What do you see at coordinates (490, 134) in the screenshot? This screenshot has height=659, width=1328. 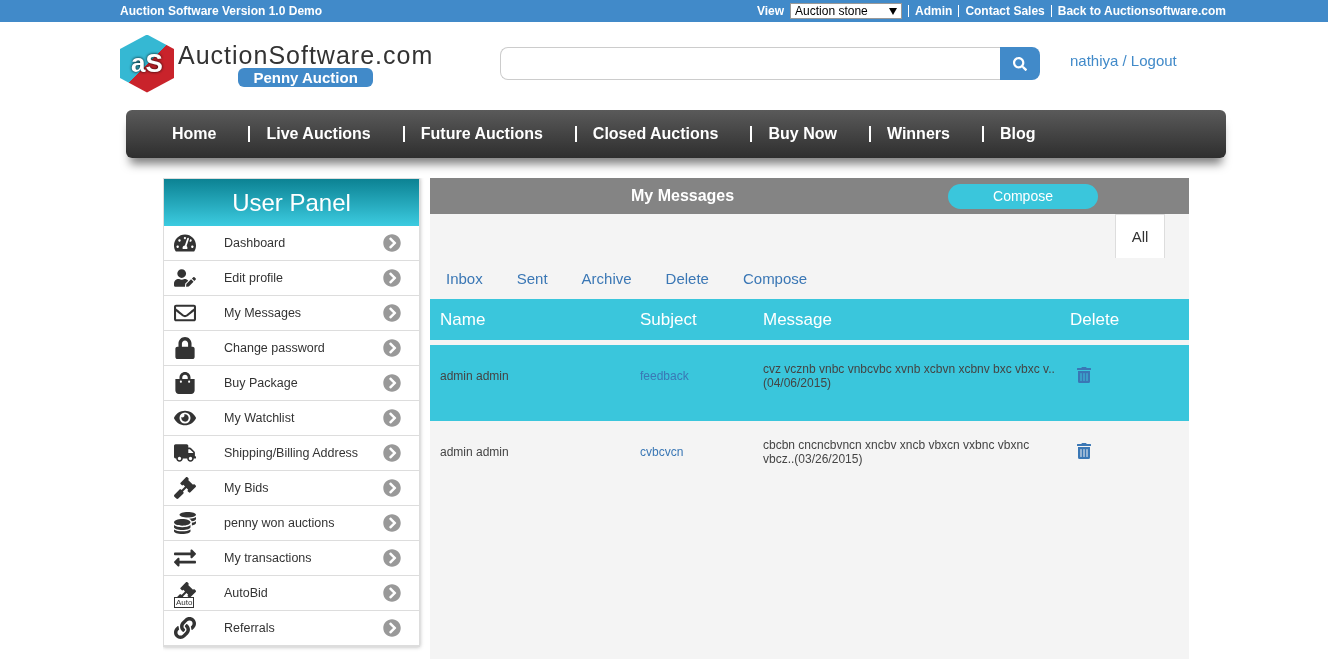 I see `nav-link: Future Auctions` at bounding box center [490, 134].